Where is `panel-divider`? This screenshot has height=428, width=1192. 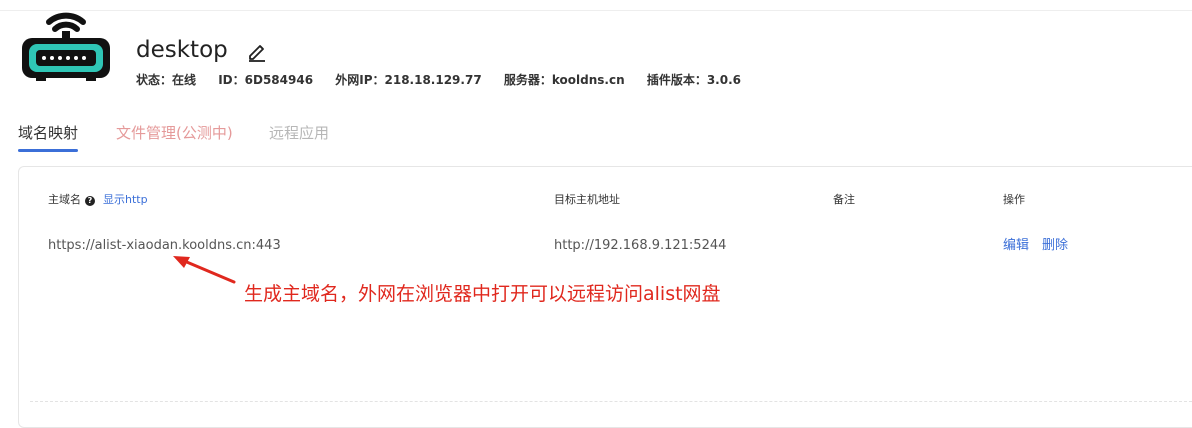 panel-divider is located at coordinates (611, 401).